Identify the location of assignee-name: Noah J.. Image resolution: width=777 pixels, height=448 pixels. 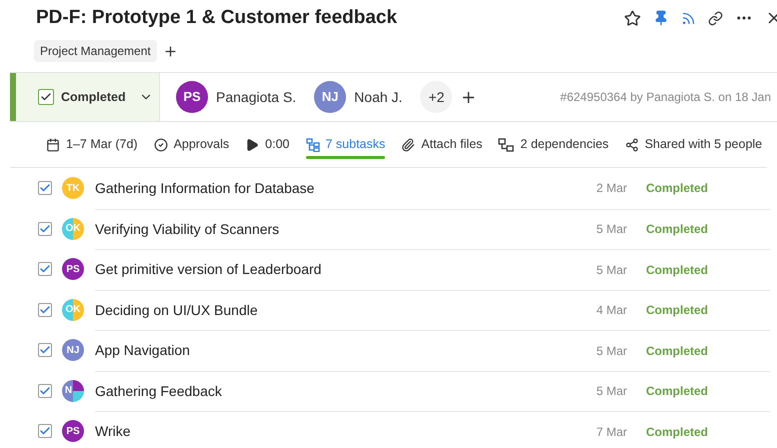
(378, 97).